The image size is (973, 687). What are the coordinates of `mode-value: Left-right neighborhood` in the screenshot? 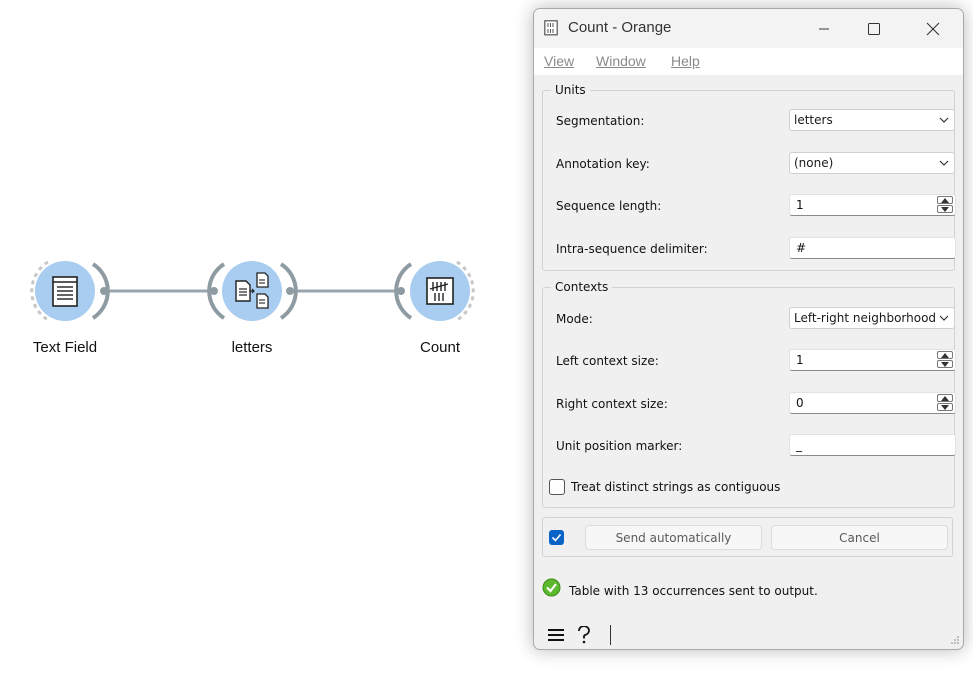 It's located at (865, 318).